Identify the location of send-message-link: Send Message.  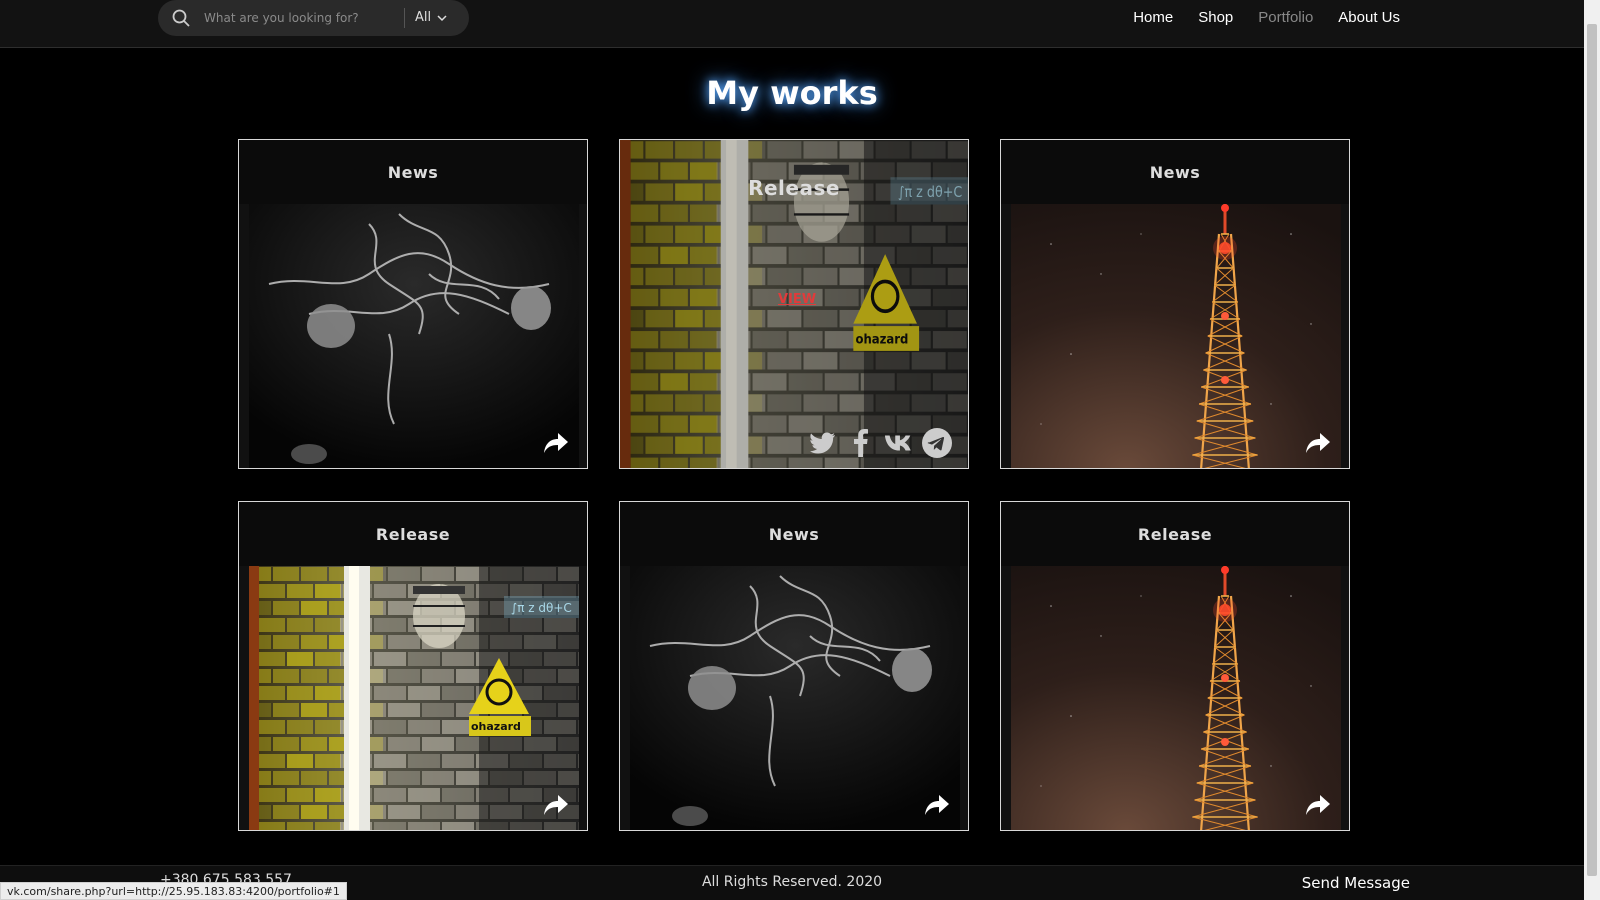
(1356, 883).